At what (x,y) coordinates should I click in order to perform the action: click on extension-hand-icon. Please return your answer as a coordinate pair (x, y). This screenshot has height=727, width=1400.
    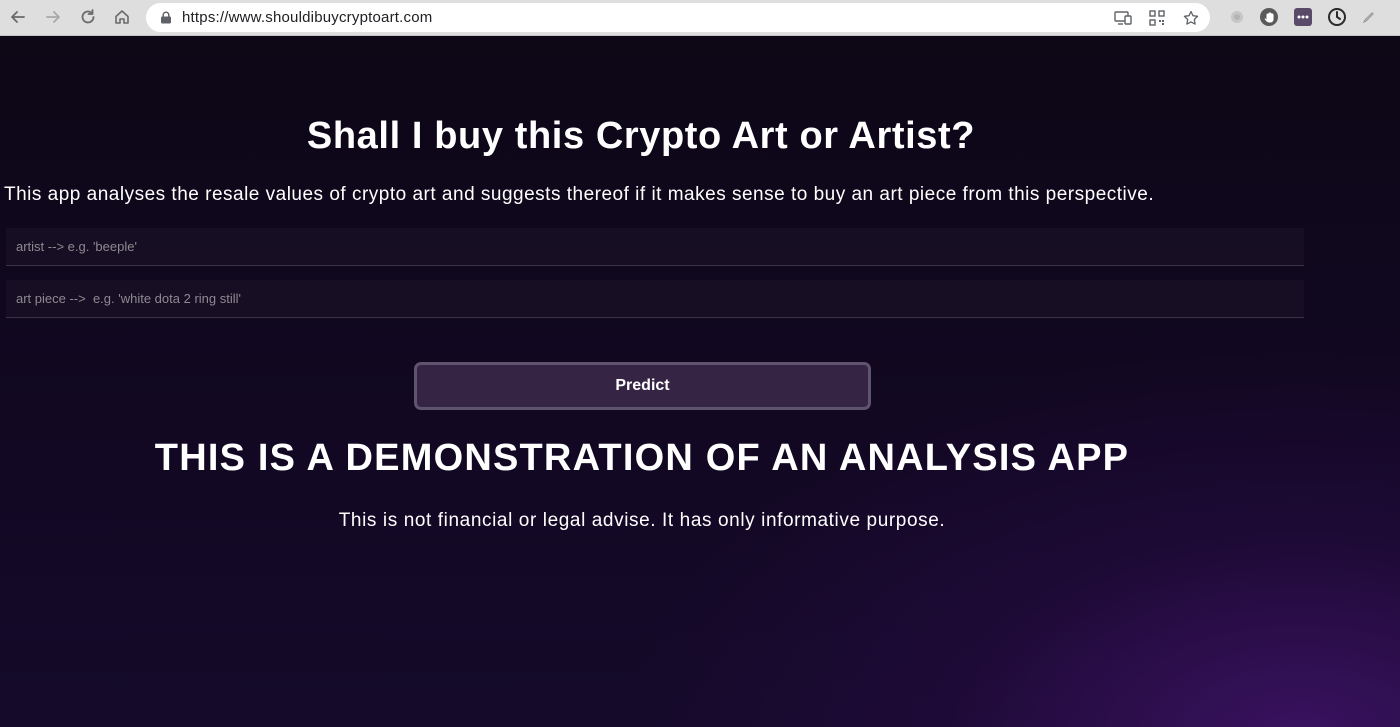
    Looking at the image, I should click on (1269, 17).